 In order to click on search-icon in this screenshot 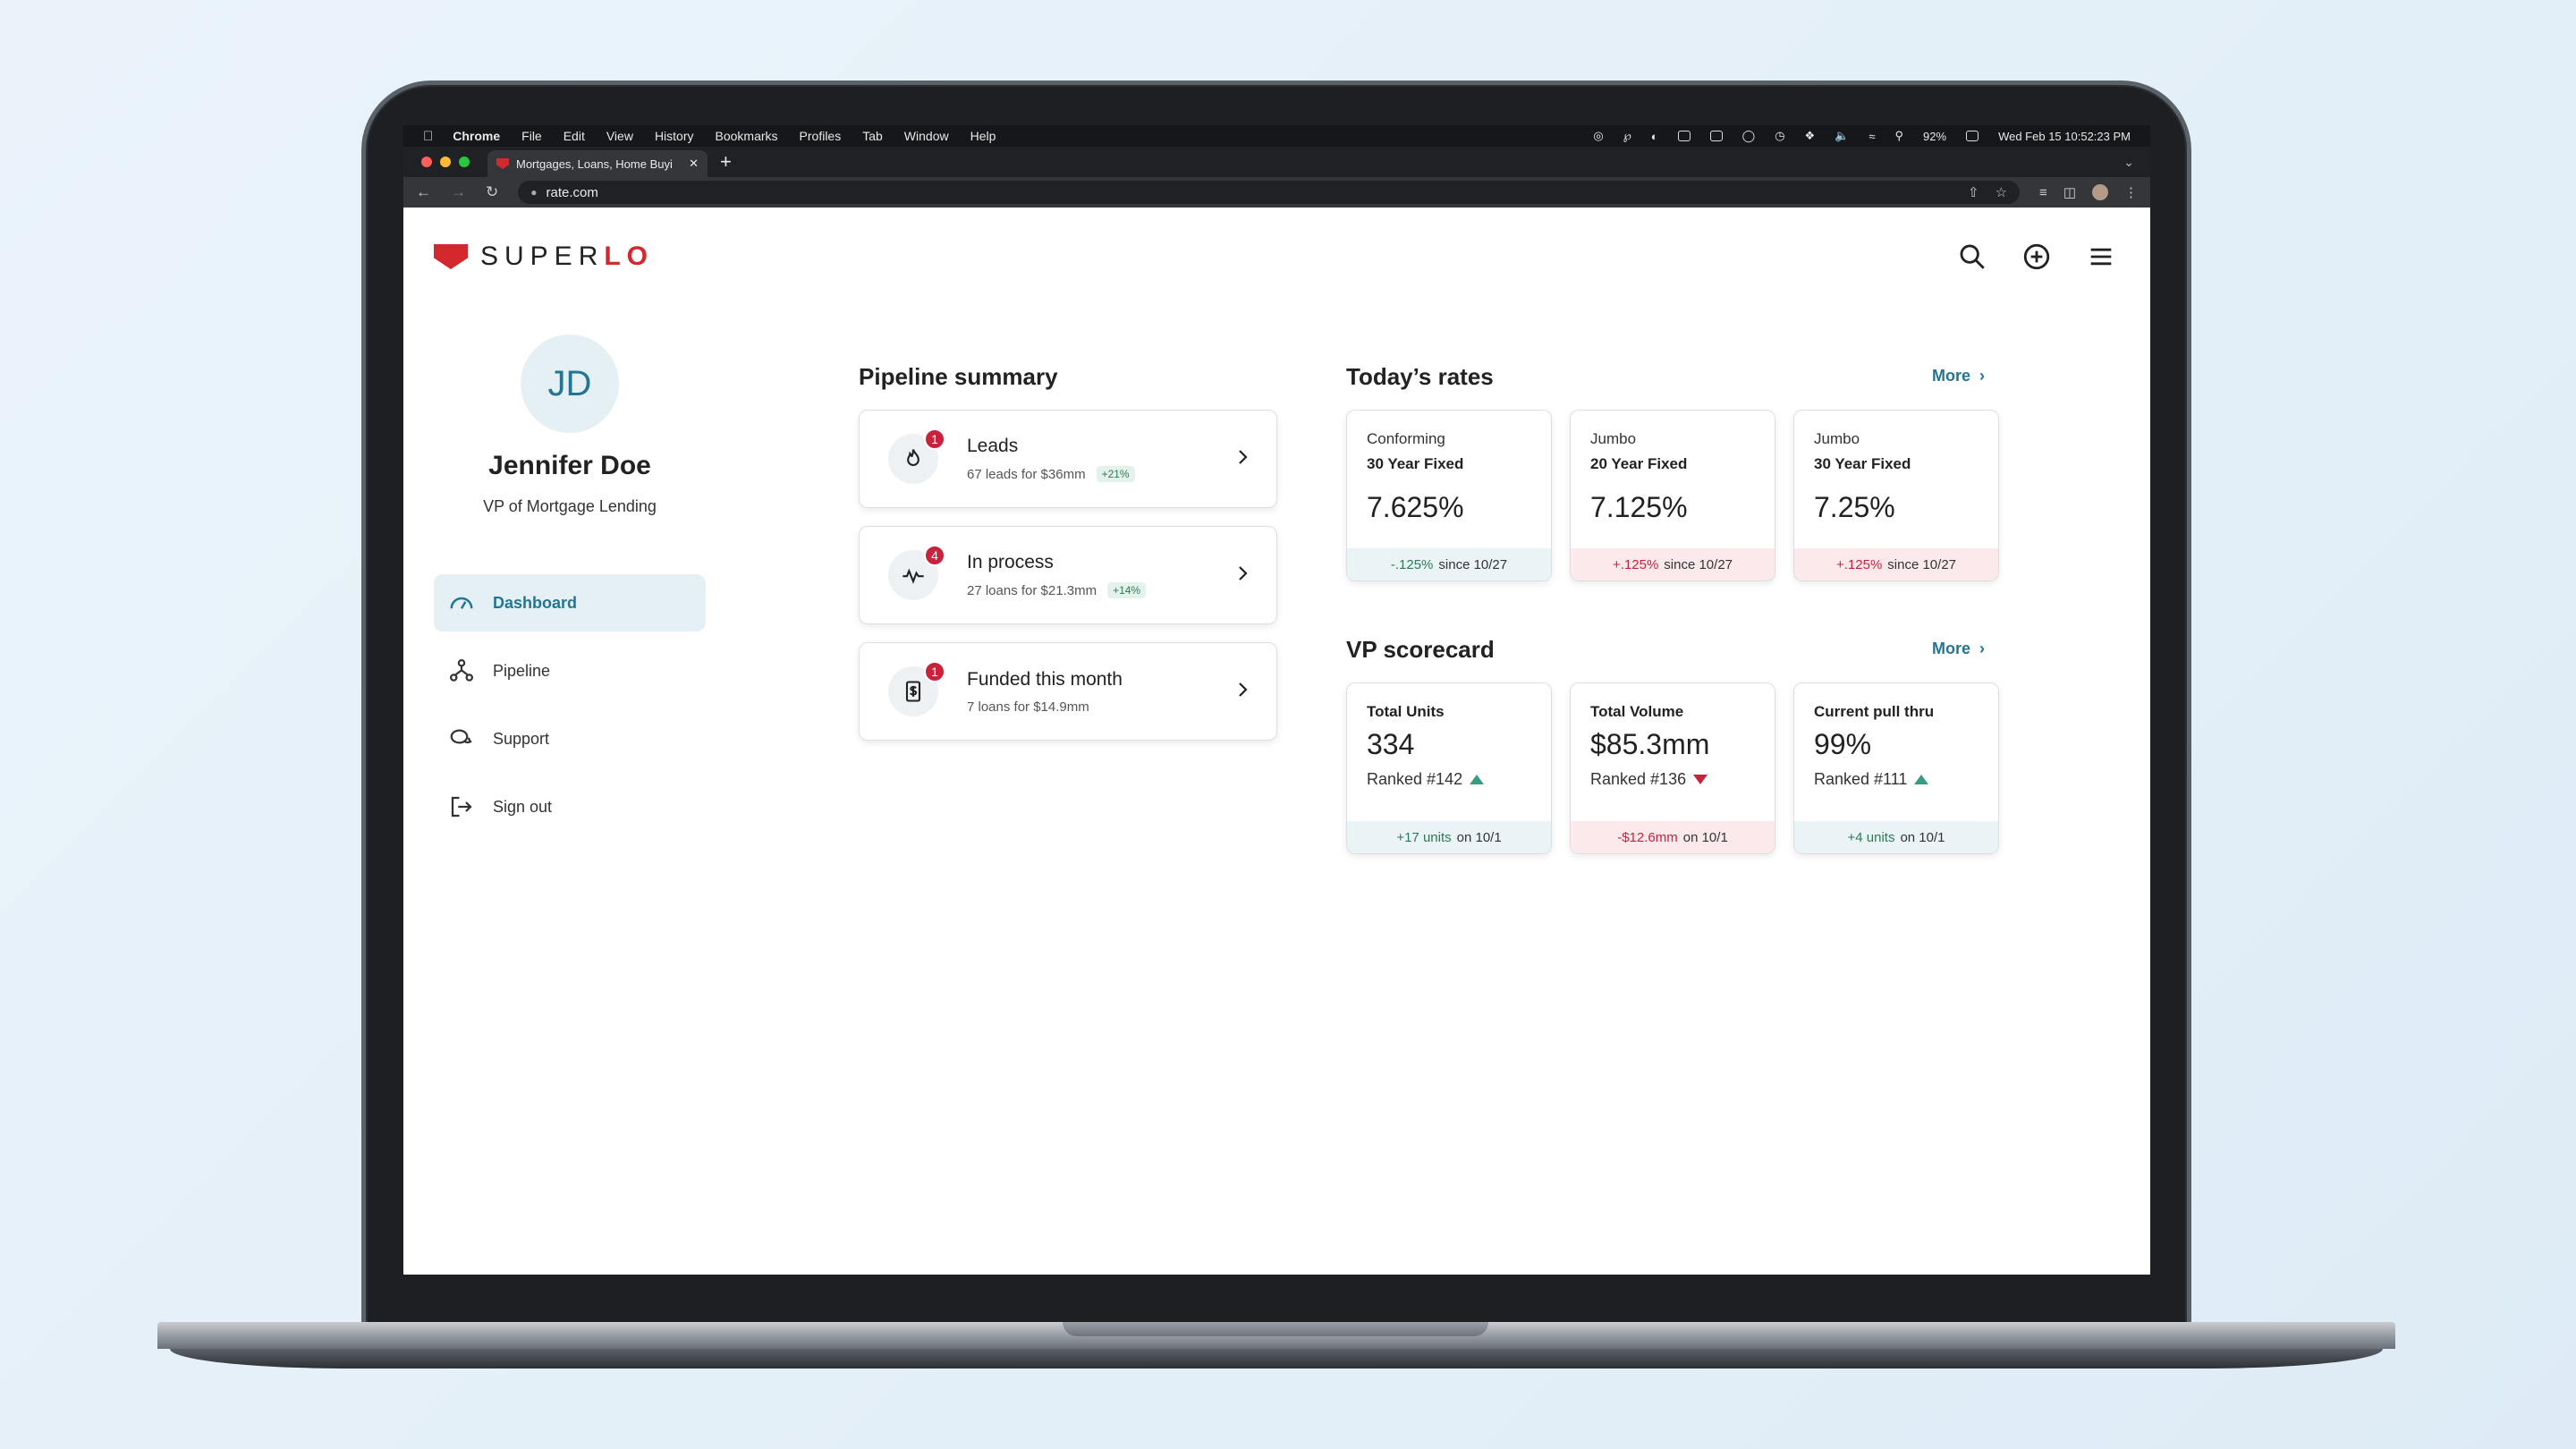, I will do `click(1972, 257)`.